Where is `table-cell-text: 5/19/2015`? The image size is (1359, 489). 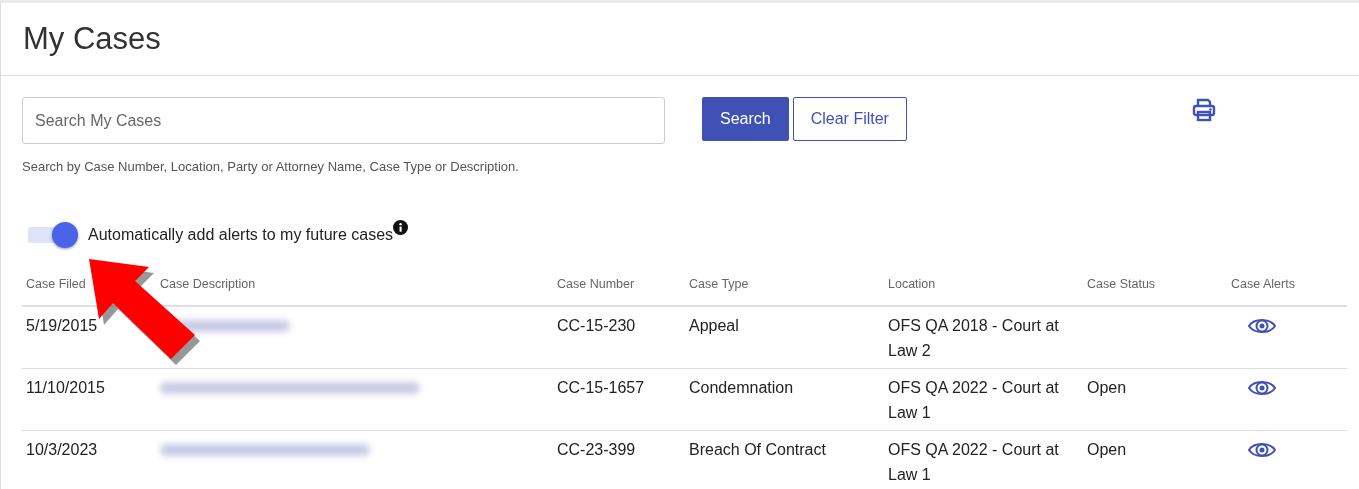
table-cell-text: 5/19/2015 is located at coordinates (62, 326).